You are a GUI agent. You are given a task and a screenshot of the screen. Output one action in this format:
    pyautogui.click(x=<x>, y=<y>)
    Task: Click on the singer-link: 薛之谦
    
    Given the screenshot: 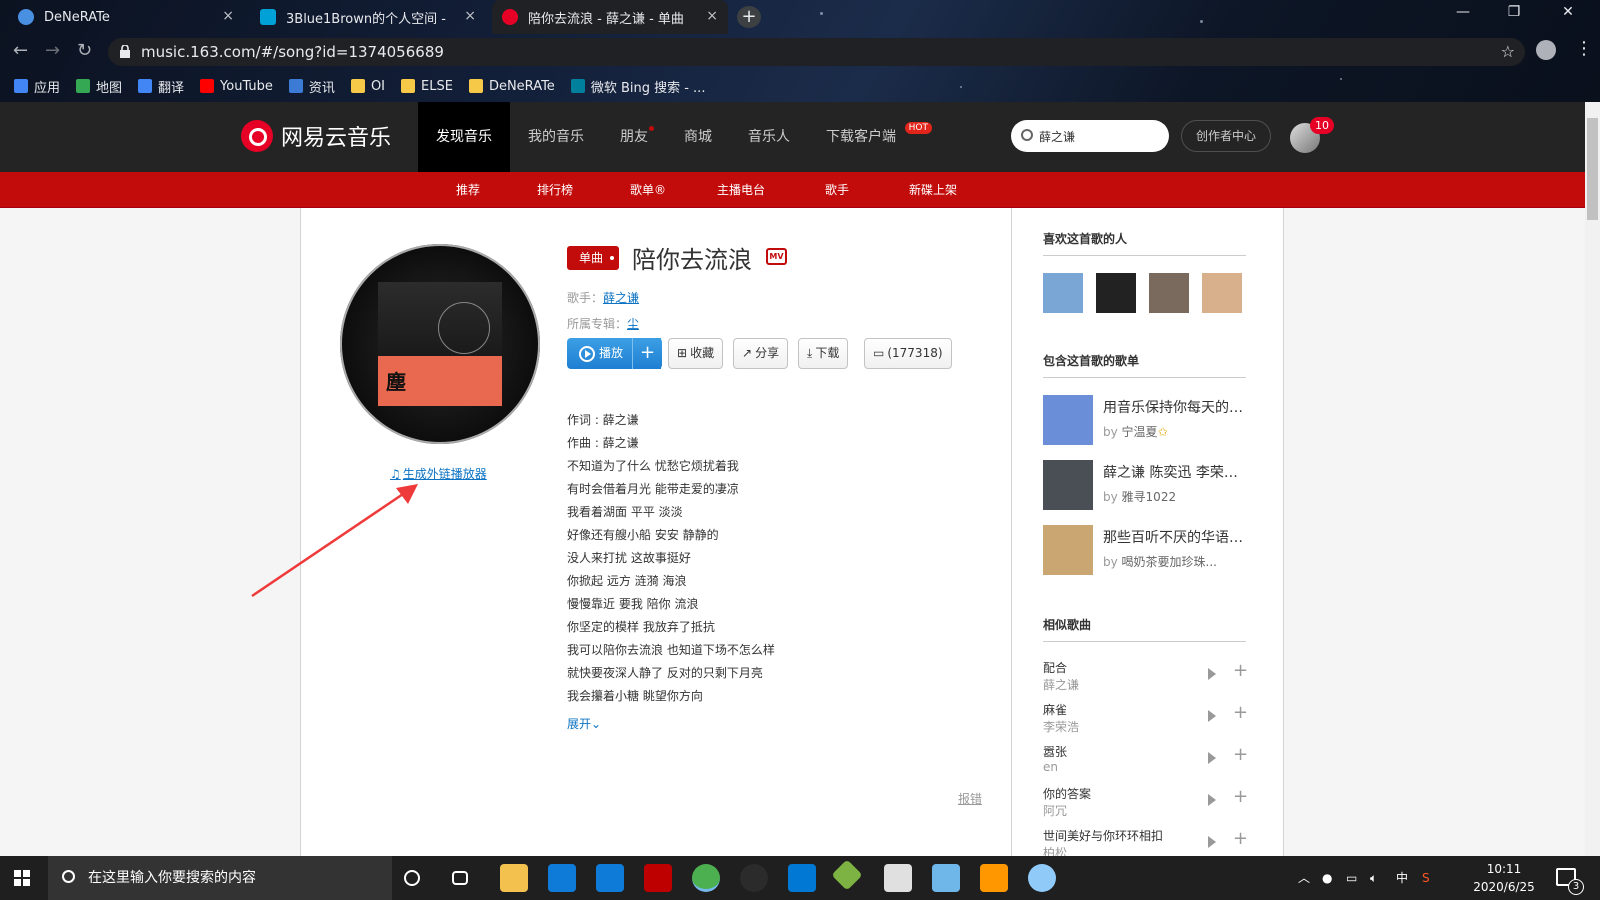 What is the action you would take?
    pyautogui.click(x=621, y=298)
    